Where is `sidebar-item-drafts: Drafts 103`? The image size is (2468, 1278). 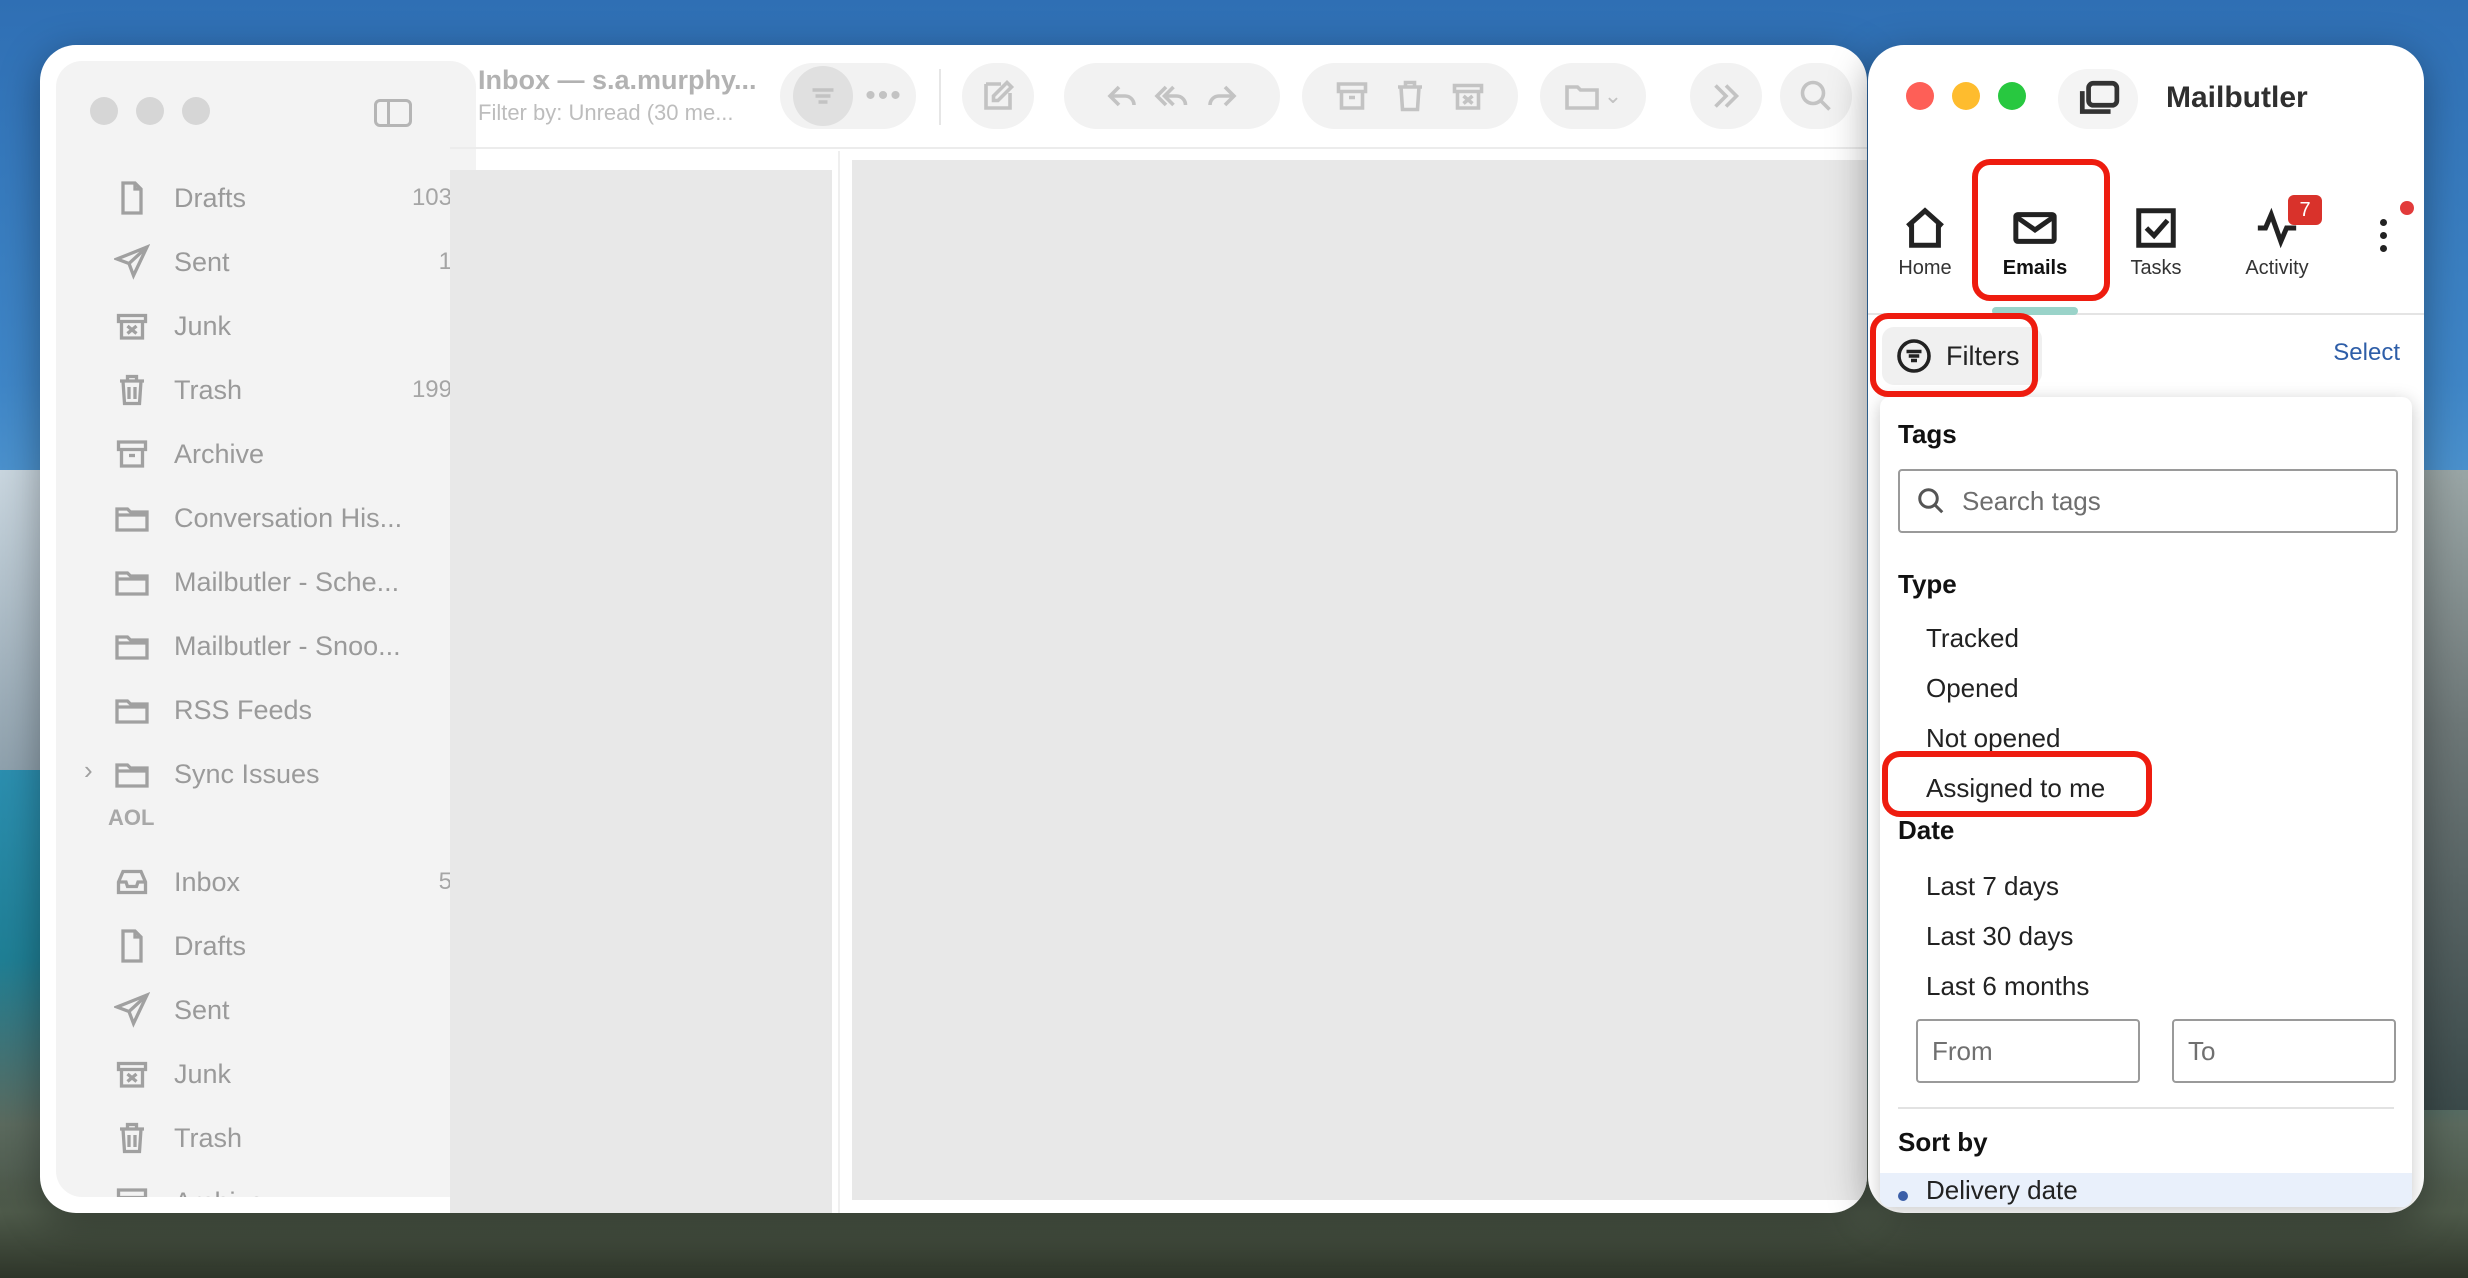 sidebar-item-drafts: Drafts 103 is located at coordinates (282, 198).